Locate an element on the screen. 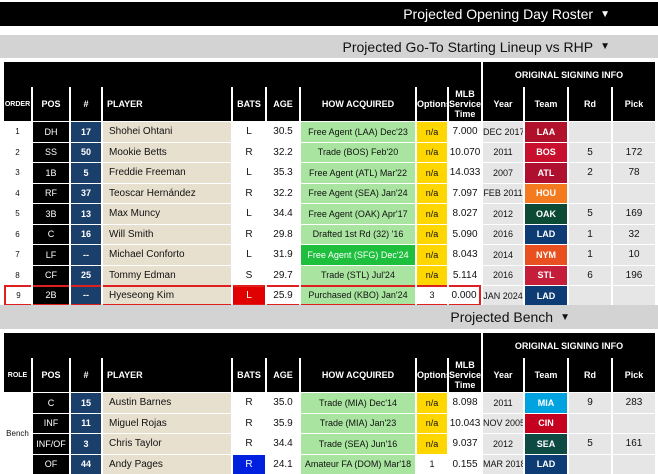 The image size is (658, 474). order-cell: 7 is located at coordinates (17, 254).